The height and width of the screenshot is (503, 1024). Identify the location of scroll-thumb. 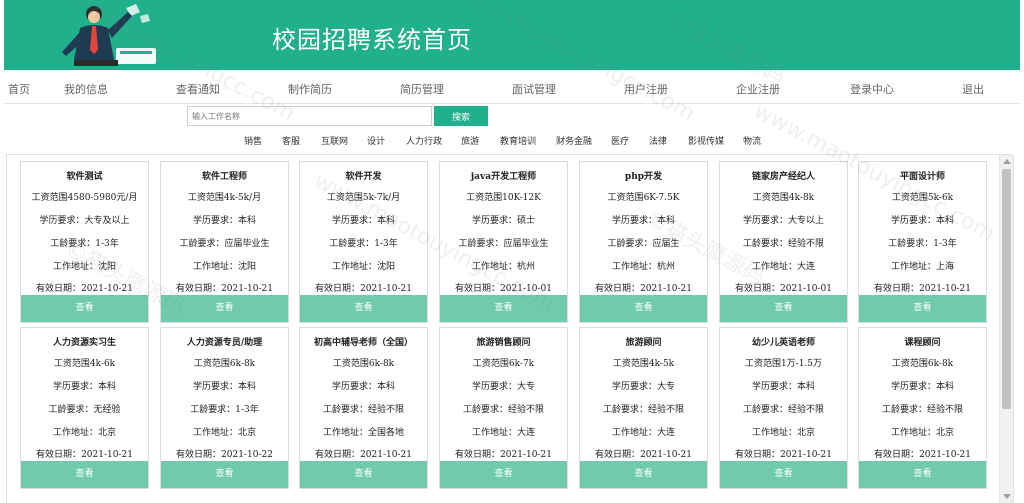
(1006, 289).